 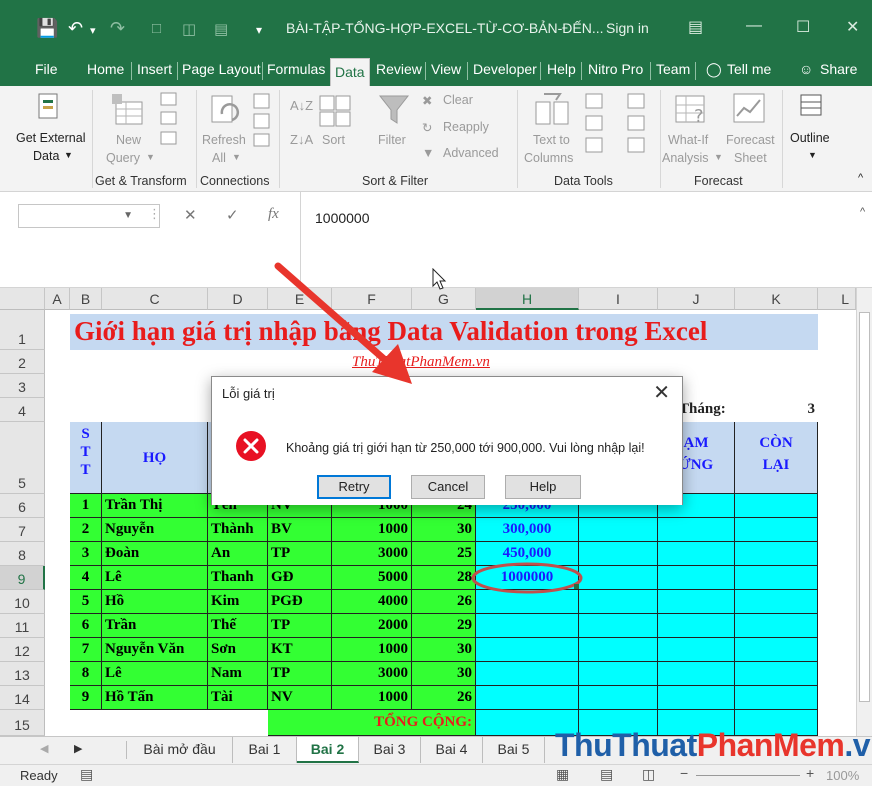 I want to click on get-external-data-label-2: Data, so click(x=46, y=156).